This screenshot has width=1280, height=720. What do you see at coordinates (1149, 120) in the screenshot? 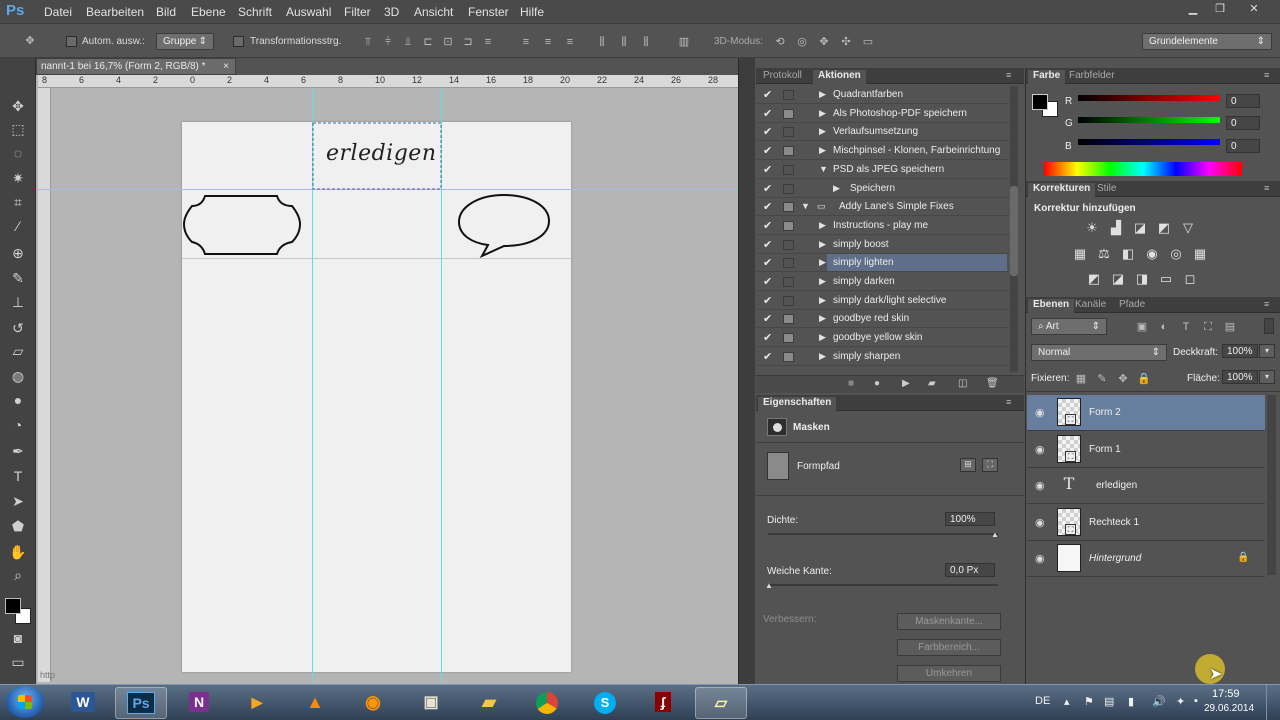
I see `channel-g-slider` at bounding box center [1149, 120].